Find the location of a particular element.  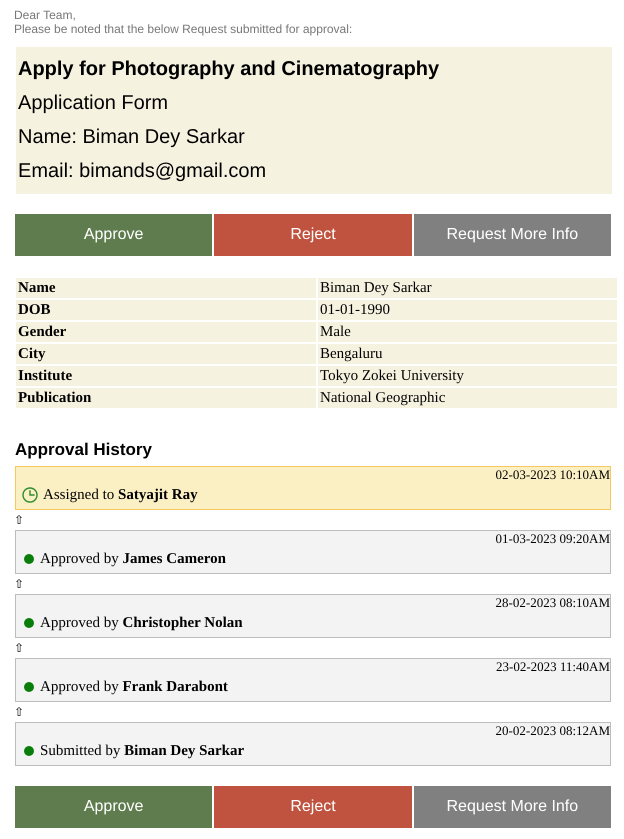

table-cell: DOB is located at coordinates (166, 310).